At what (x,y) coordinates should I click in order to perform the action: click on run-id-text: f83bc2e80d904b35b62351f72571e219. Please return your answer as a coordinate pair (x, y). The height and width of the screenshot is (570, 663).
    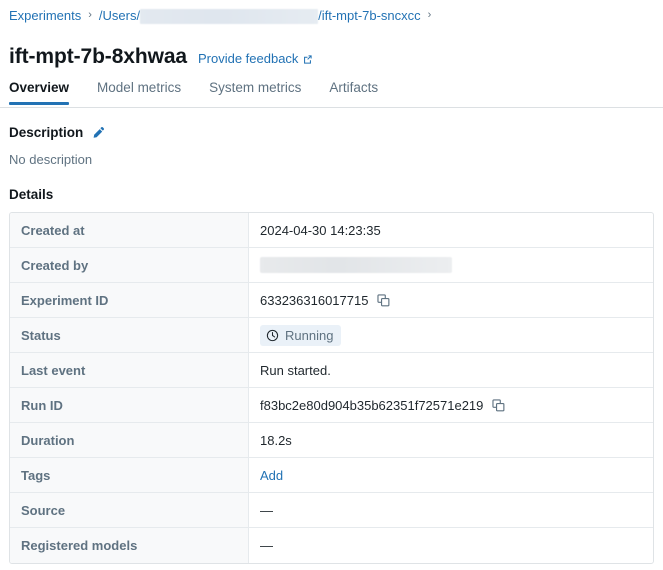
    Looking at the image, I should click on (372, 405).